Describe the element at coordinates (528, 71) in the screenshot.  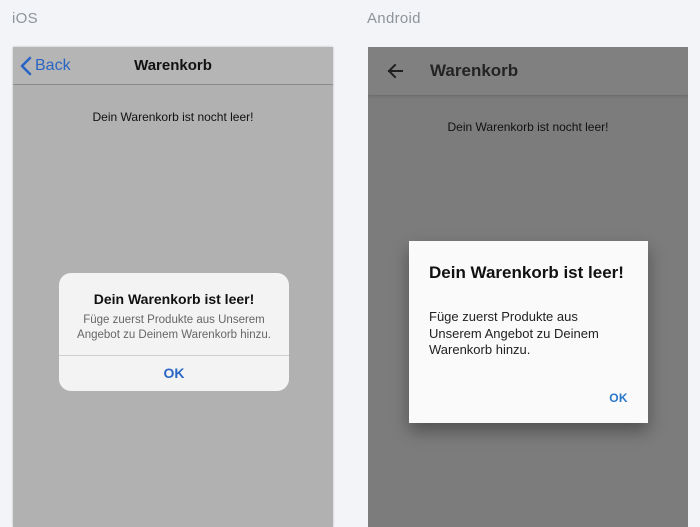
I see `android-toolbar: Warenkorb` at that location.